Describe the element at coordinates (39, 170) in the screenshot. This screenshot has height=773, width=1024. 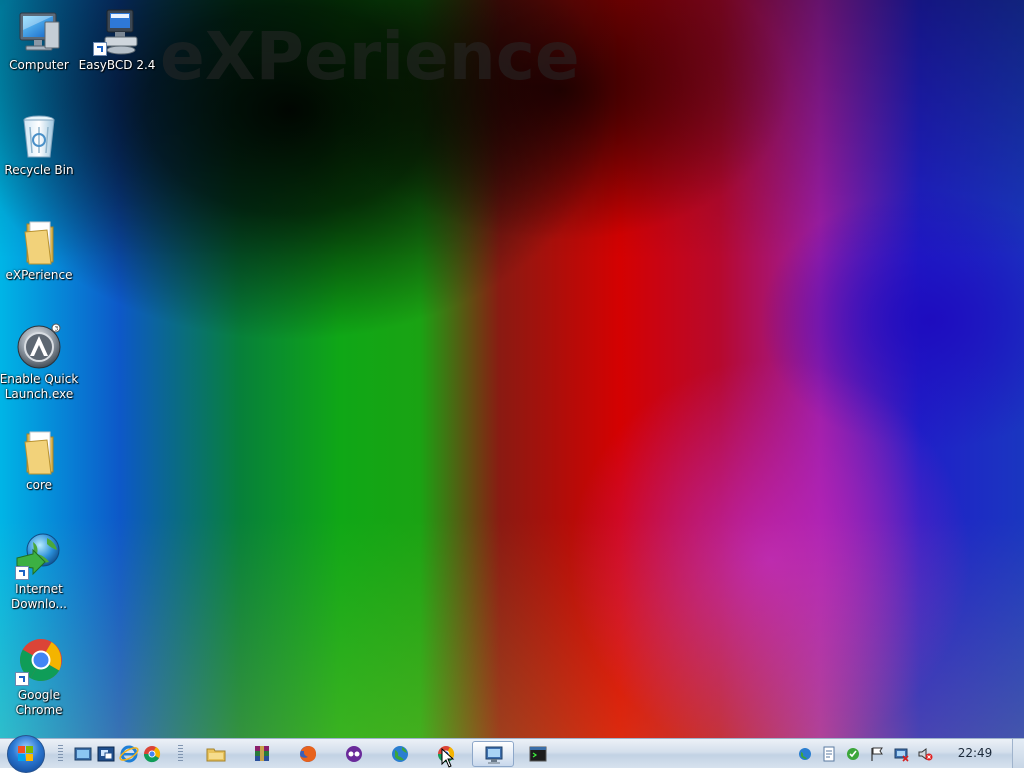
I see `desktop-icon-label: Recycle Bin` at that location.